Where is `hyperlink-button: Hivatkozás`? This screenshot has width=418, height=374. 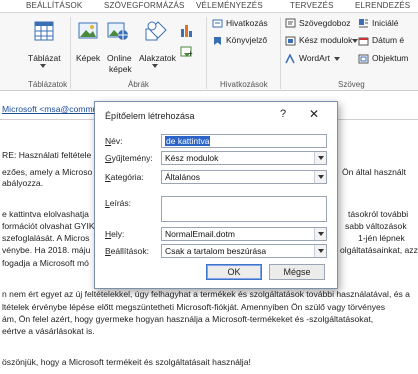 hyperlink-button: Hivatkozás is located at coordinates (247, 23).